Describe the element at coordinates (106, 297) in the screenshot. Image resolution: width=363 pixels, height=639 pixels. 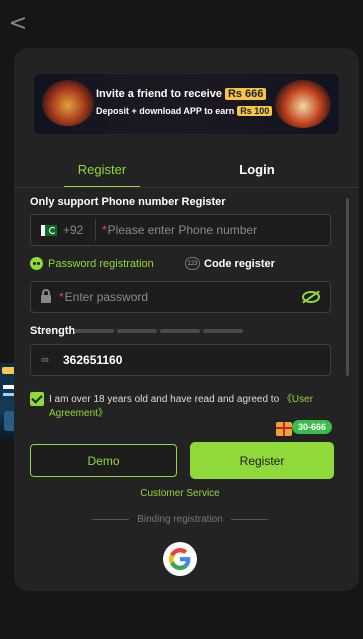
I see `password-placeholder: Enter password` at that location.